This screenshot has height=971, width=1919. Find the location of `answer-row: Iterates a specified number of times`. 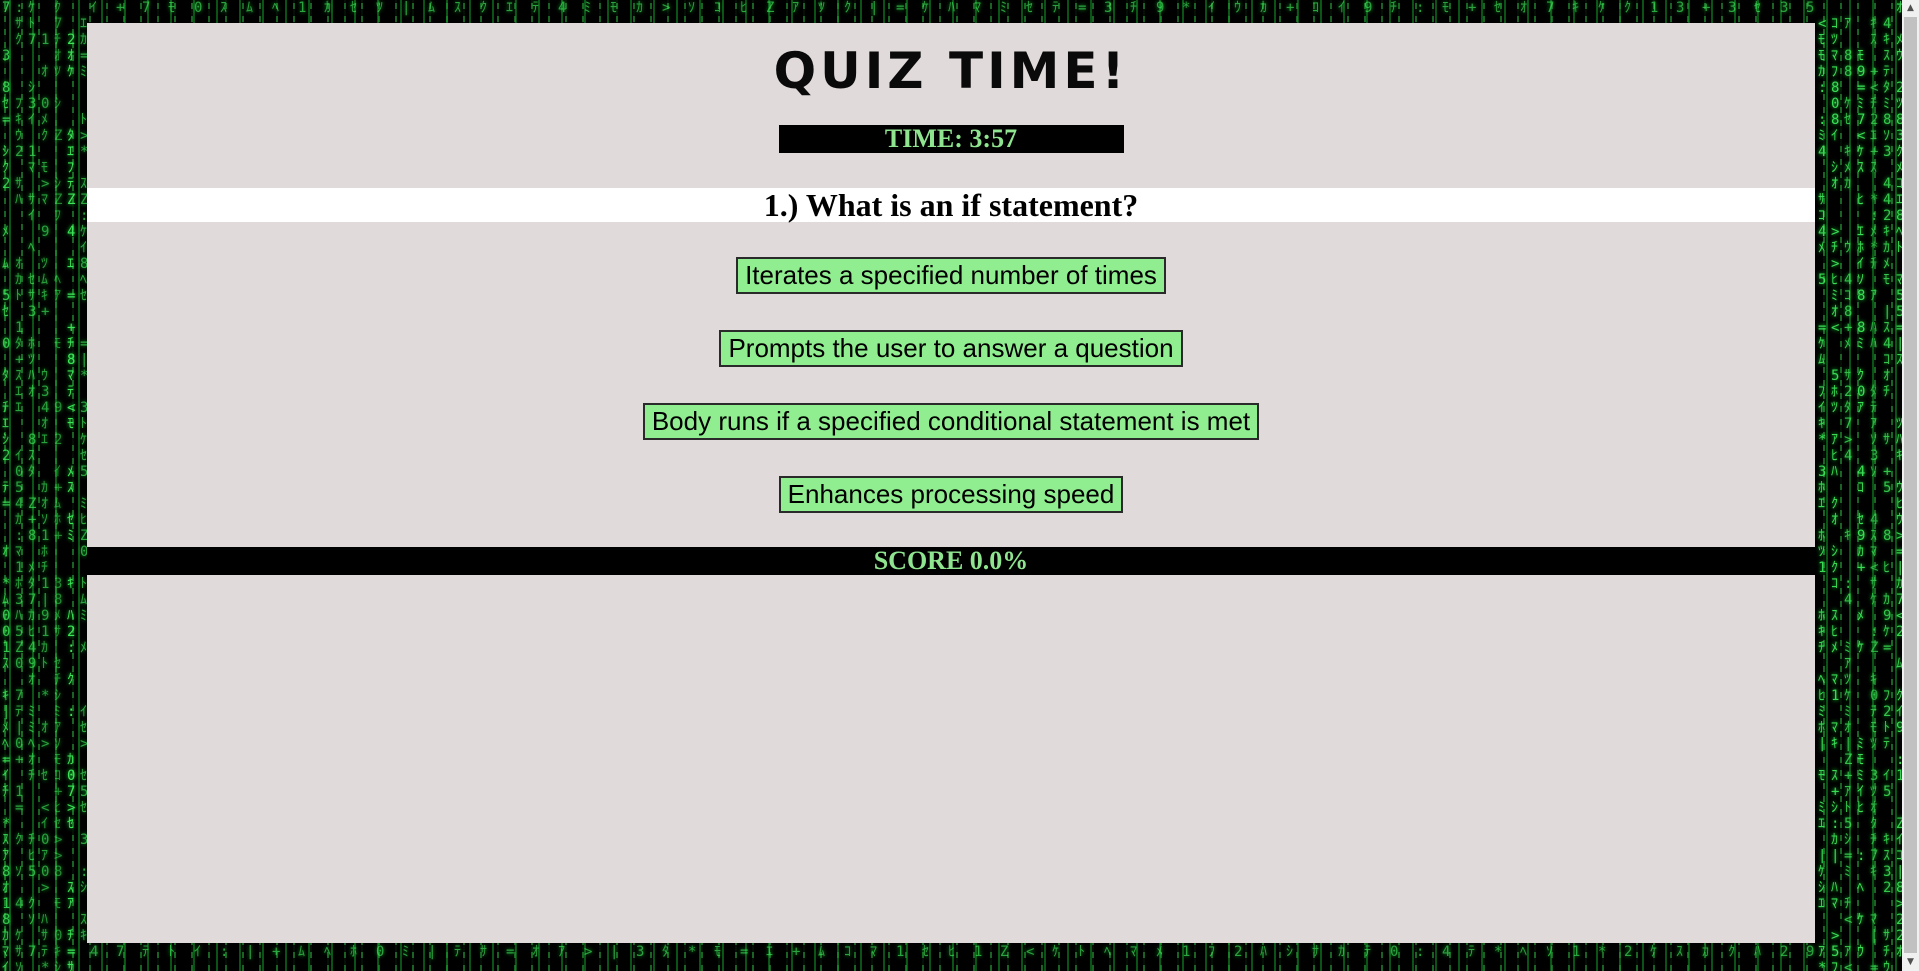

answer-row: Iterates a specified number of times is located at coordinates (951, 275).